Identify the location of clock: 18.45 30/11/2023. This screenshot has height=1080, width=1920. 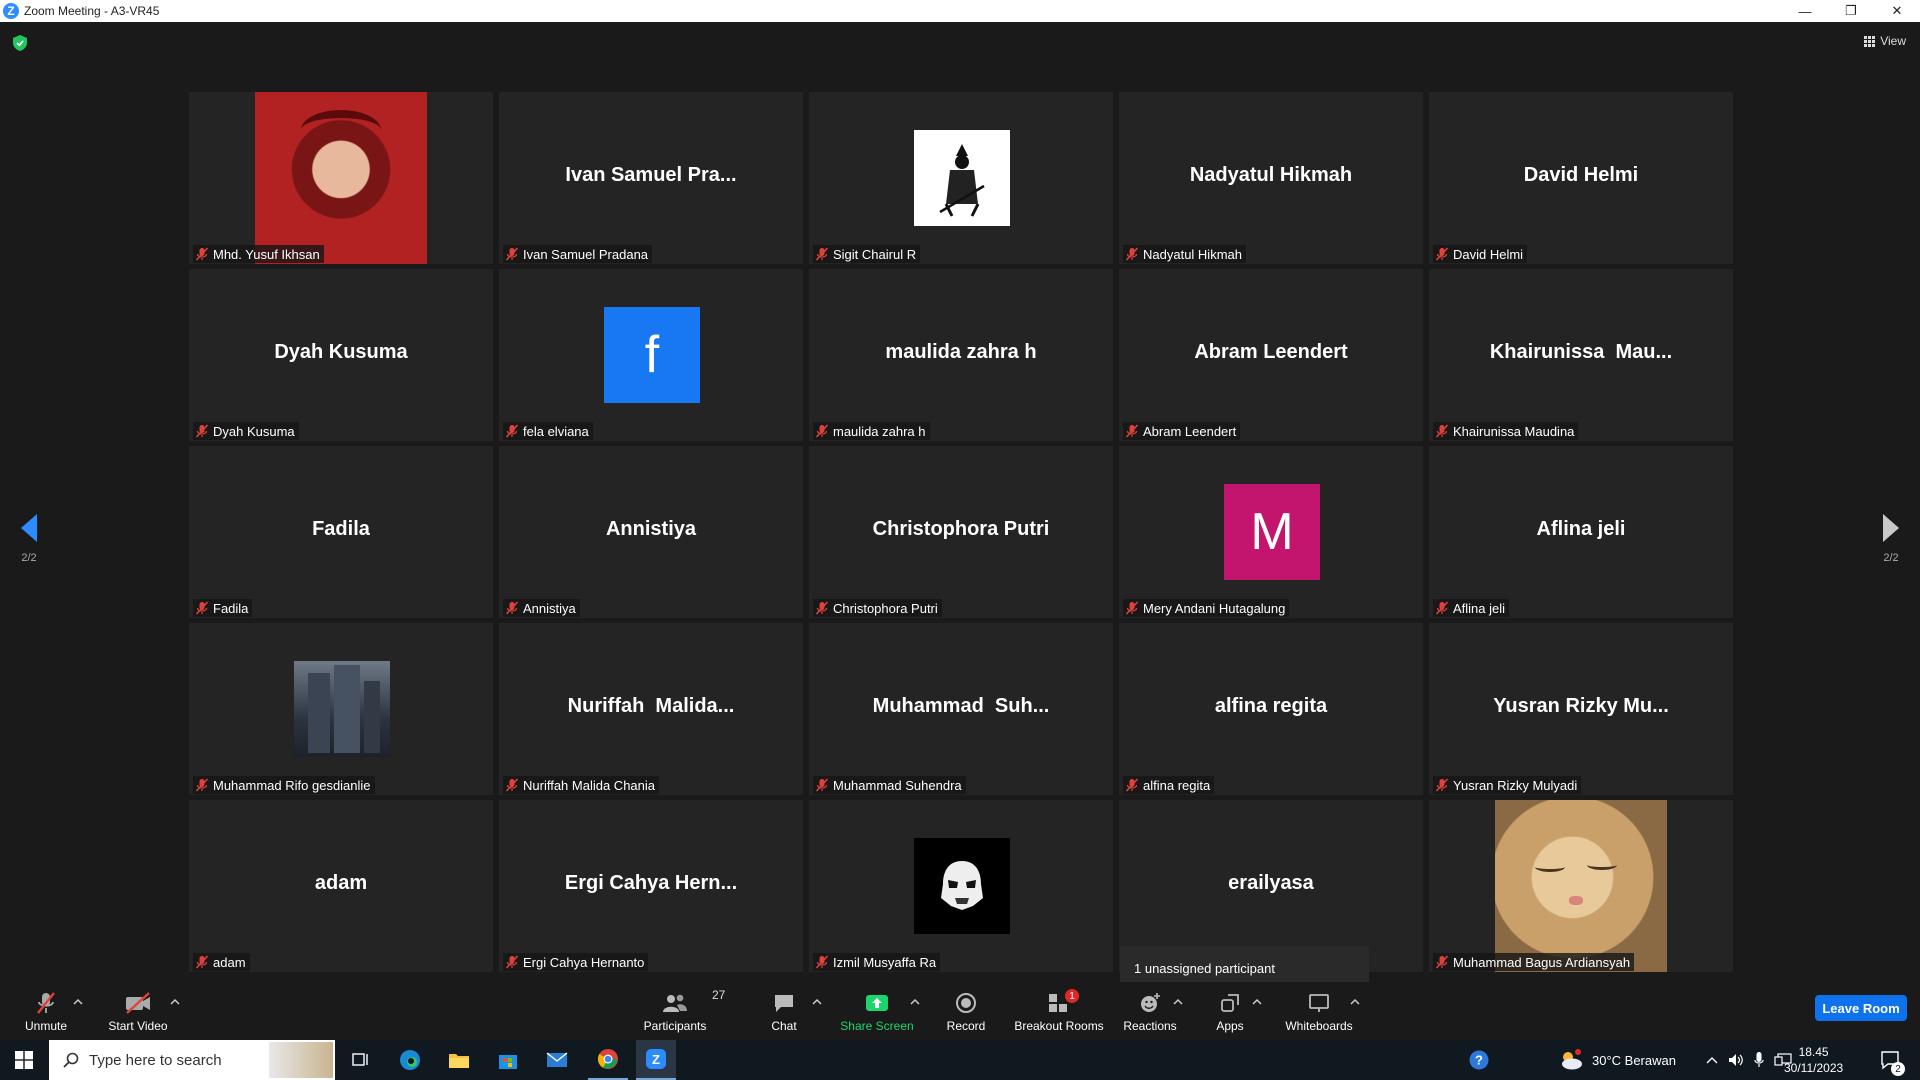
(1813, 1060).